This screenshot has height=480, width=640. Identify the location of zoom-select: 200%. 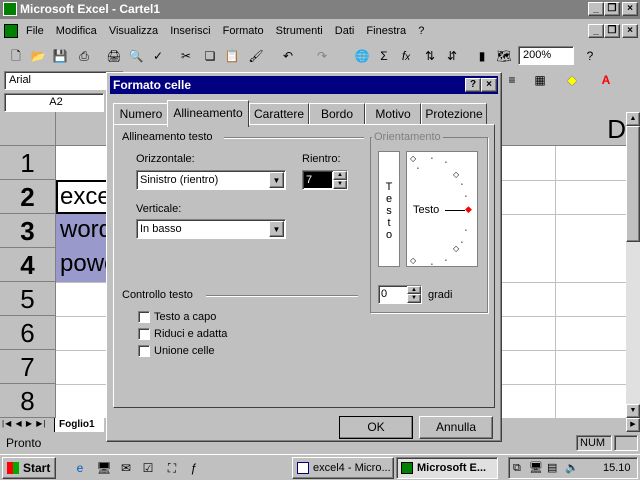
(546, 55).